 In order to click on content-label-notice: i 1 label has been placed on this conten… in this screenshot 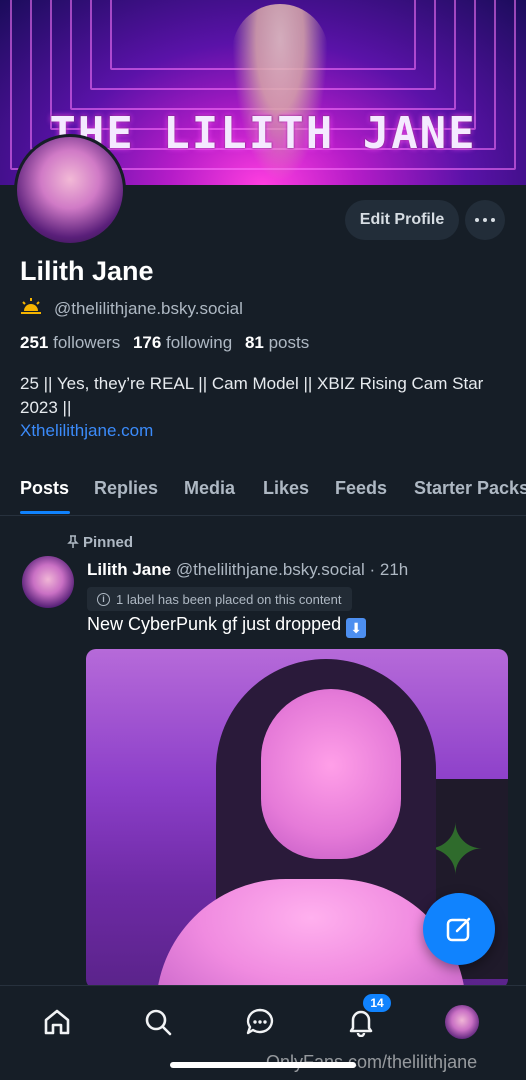, I will do `click(219, 599)`.